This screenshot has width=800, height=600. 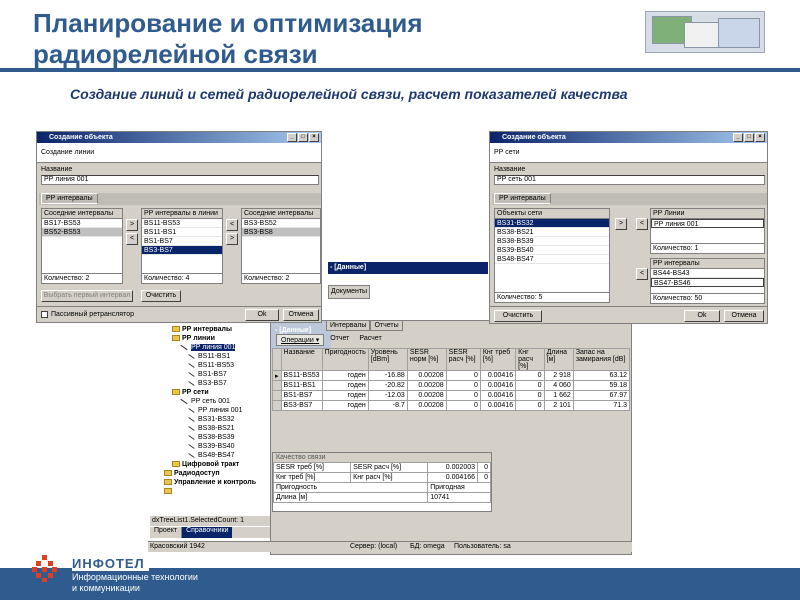 What do you see at coordinates (601, 359) in the screenshot?
I see `grid-column-header: Запас на замирания [dB]` at bounding box center [601, 359].